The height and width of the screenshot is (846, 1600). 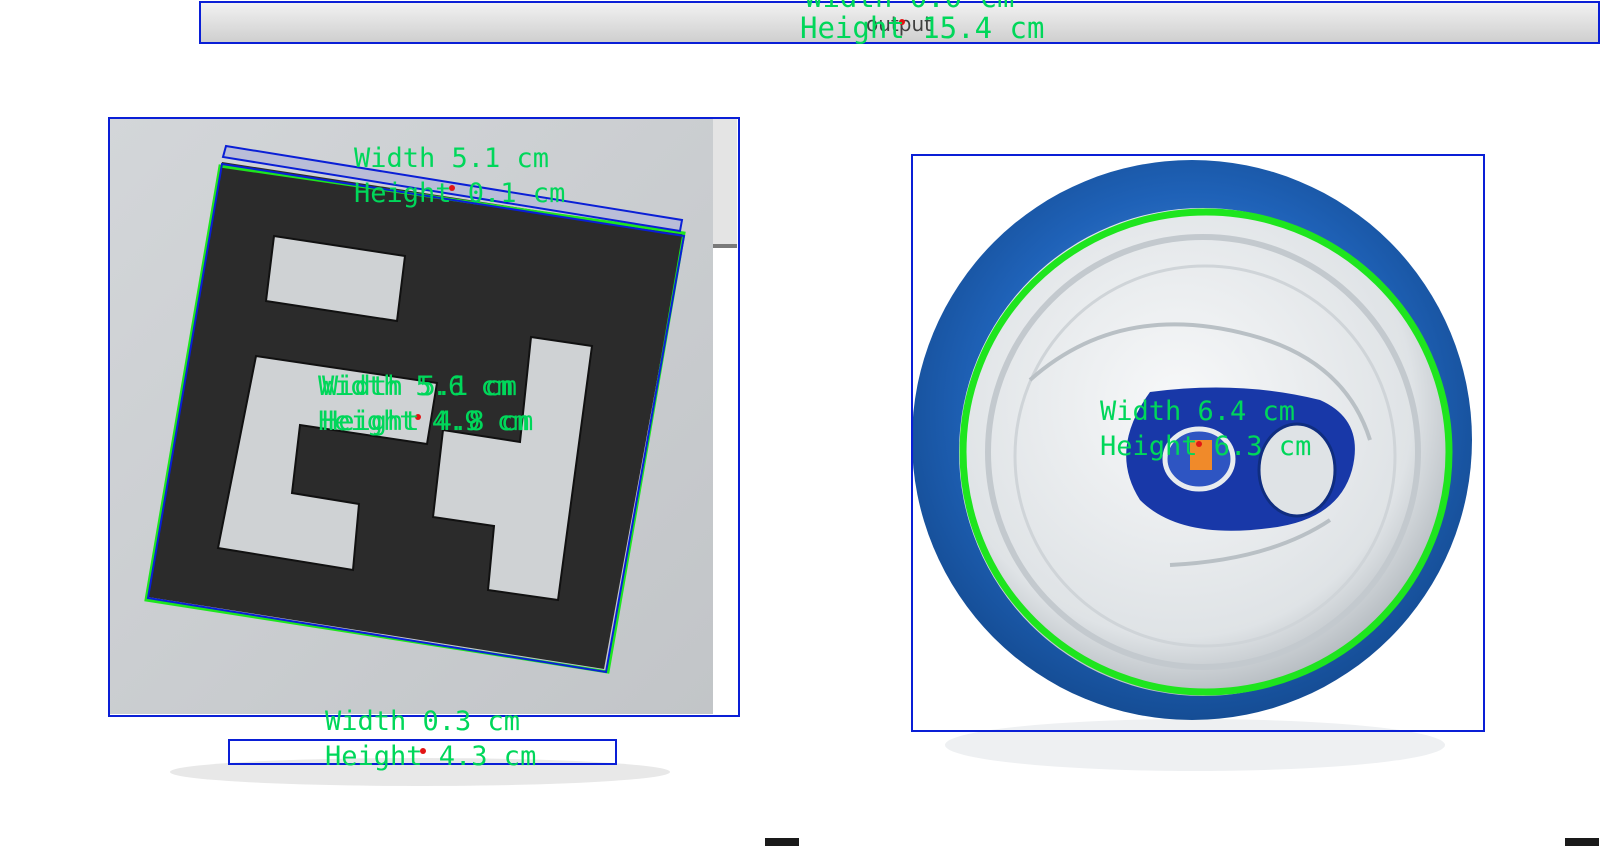 I want to click on aruco-inner-height-label: Height 4.8 cm, so click(x=427, y=421).